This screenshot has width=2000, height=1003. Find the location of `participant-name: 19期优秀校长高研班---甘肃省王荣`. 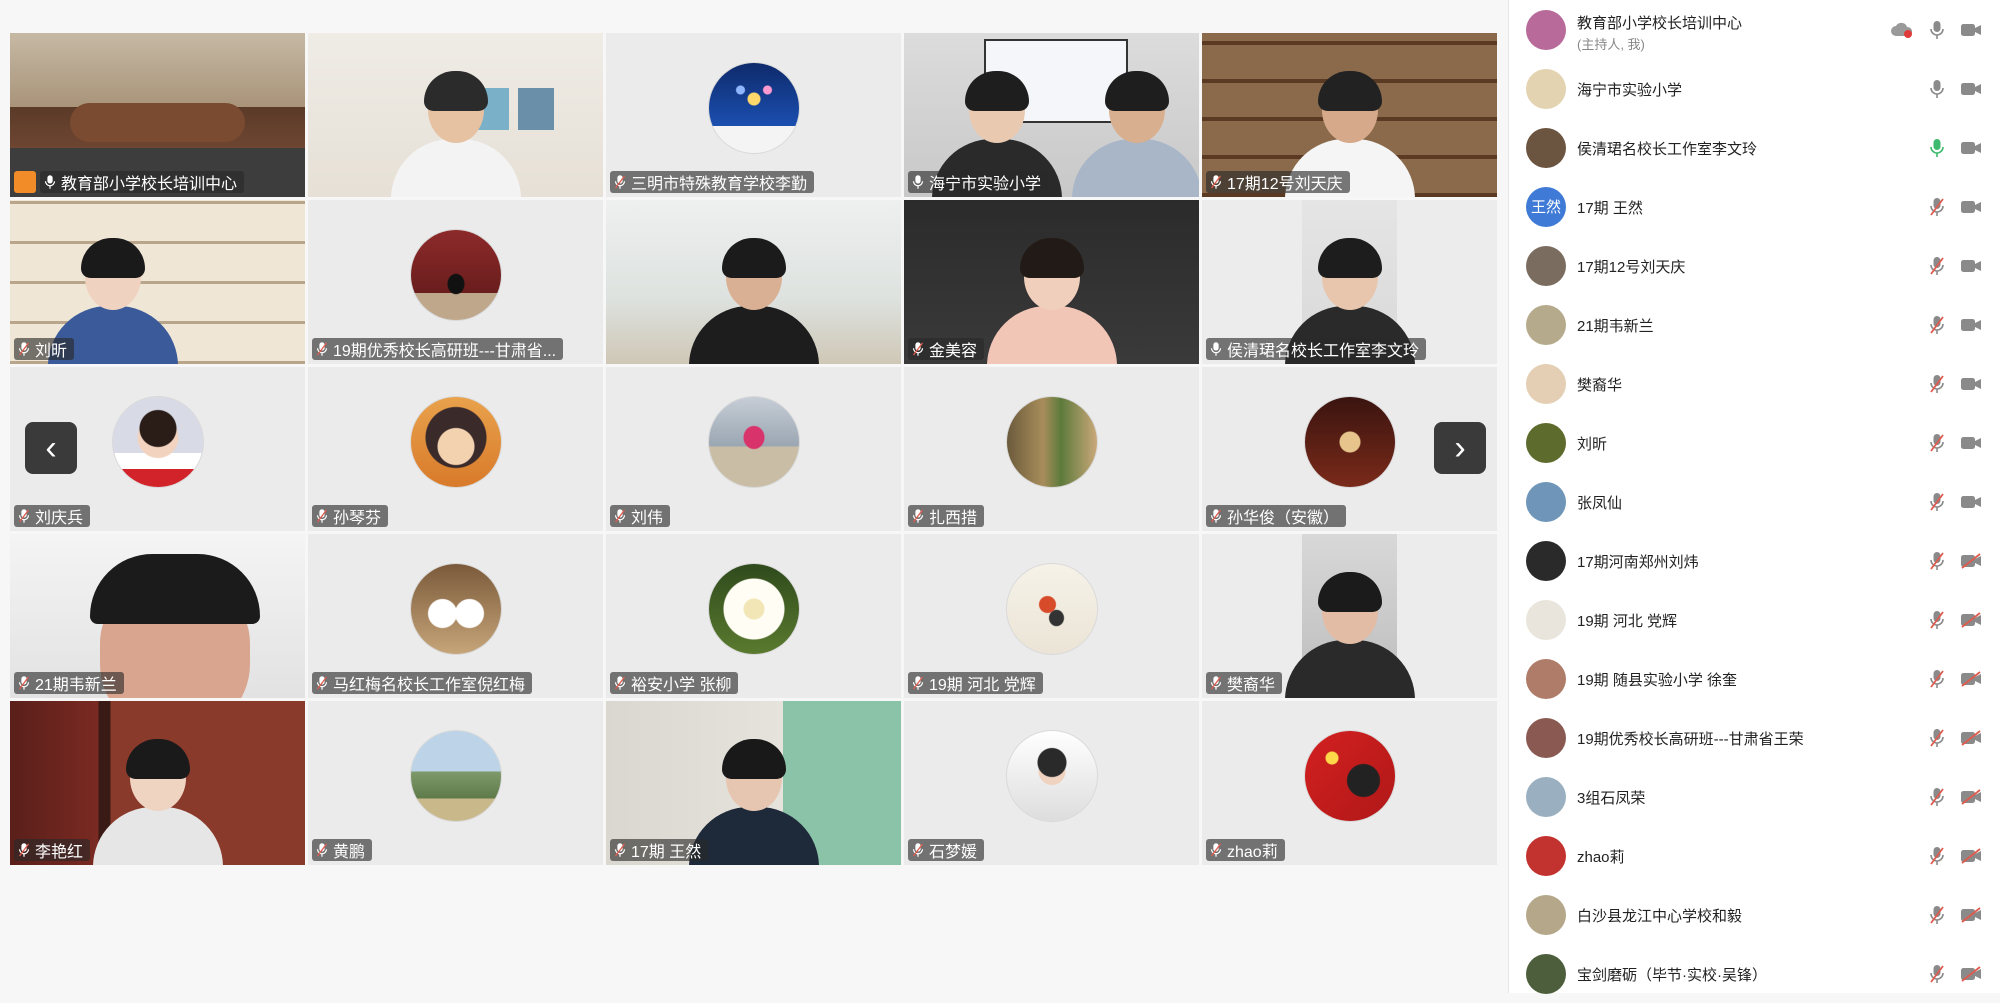

participant-name: 19期优秀校长高研班---甘肃省王荣 is located at coordinates (1690, 739).